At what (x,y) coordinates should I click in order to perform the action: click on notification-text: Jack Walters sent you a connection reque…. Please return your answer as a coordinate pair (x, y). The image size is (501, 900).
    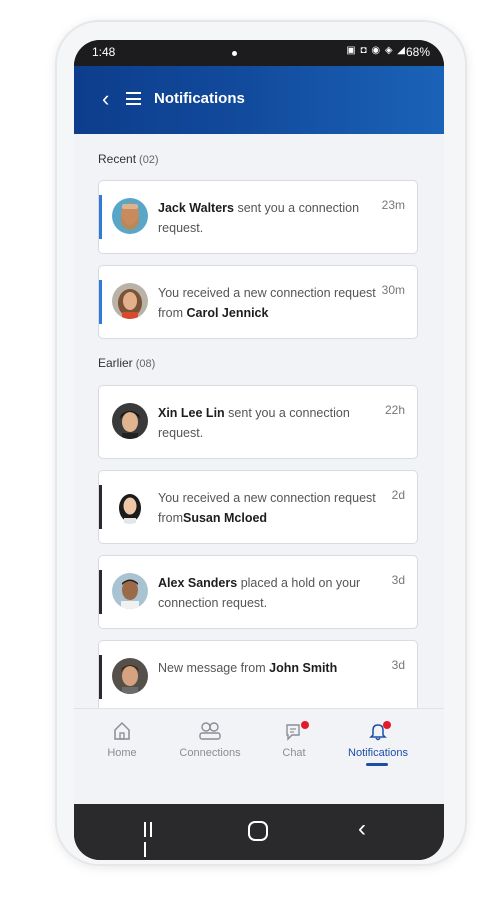
    Looking at the image, I should click on (259, 218).